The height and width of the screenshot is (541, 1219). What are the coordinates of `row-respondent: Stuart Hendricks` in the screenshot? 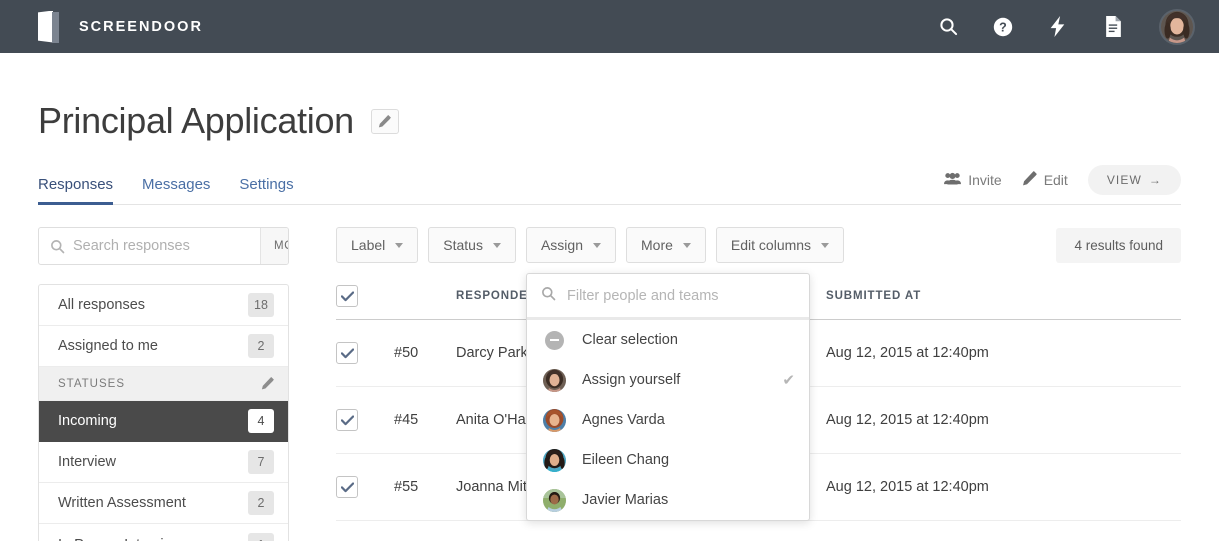 It's located at (641, 530).